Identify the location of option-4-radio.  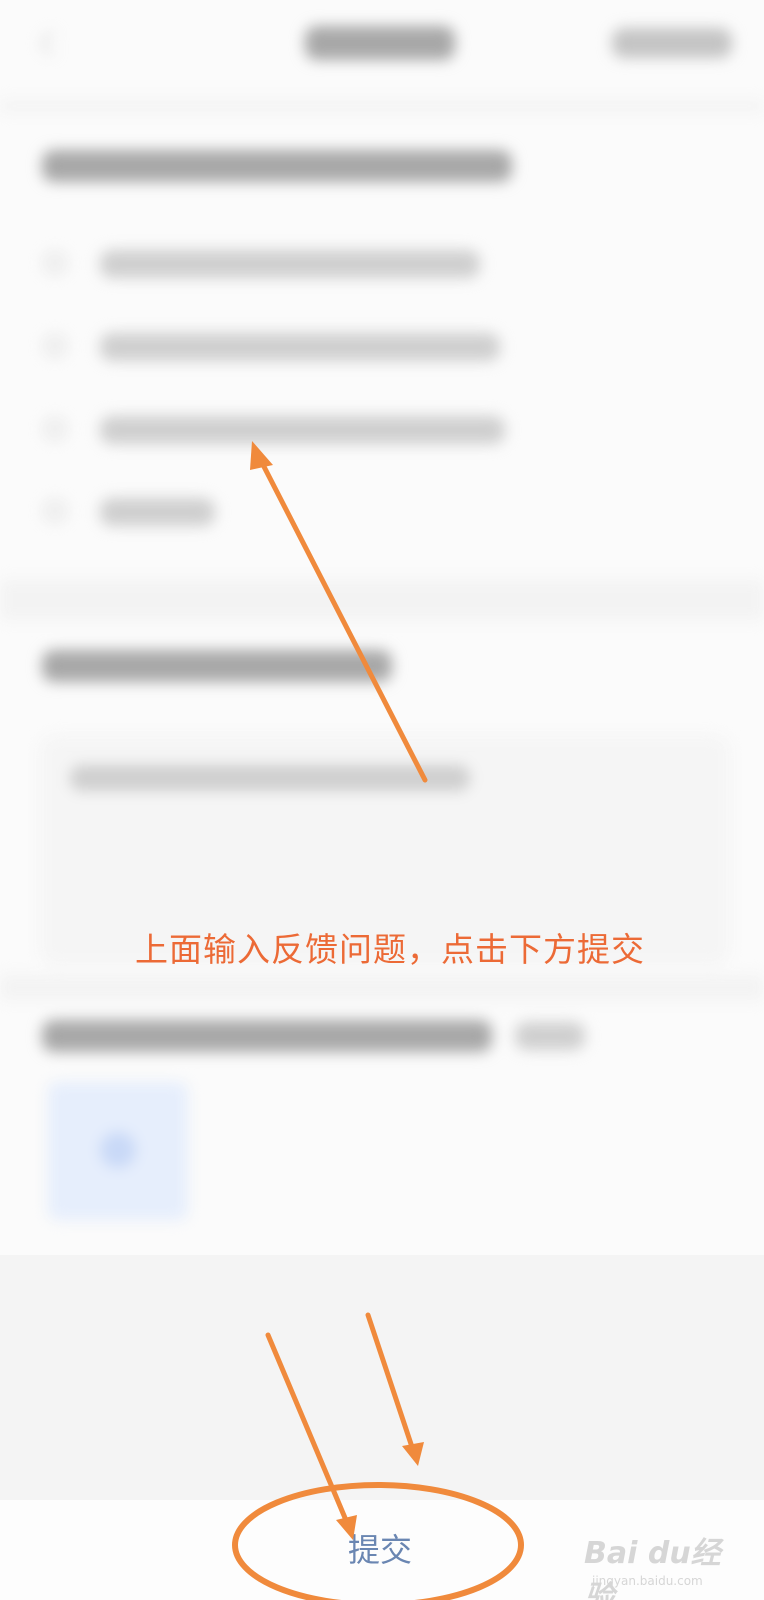
(55, 511).